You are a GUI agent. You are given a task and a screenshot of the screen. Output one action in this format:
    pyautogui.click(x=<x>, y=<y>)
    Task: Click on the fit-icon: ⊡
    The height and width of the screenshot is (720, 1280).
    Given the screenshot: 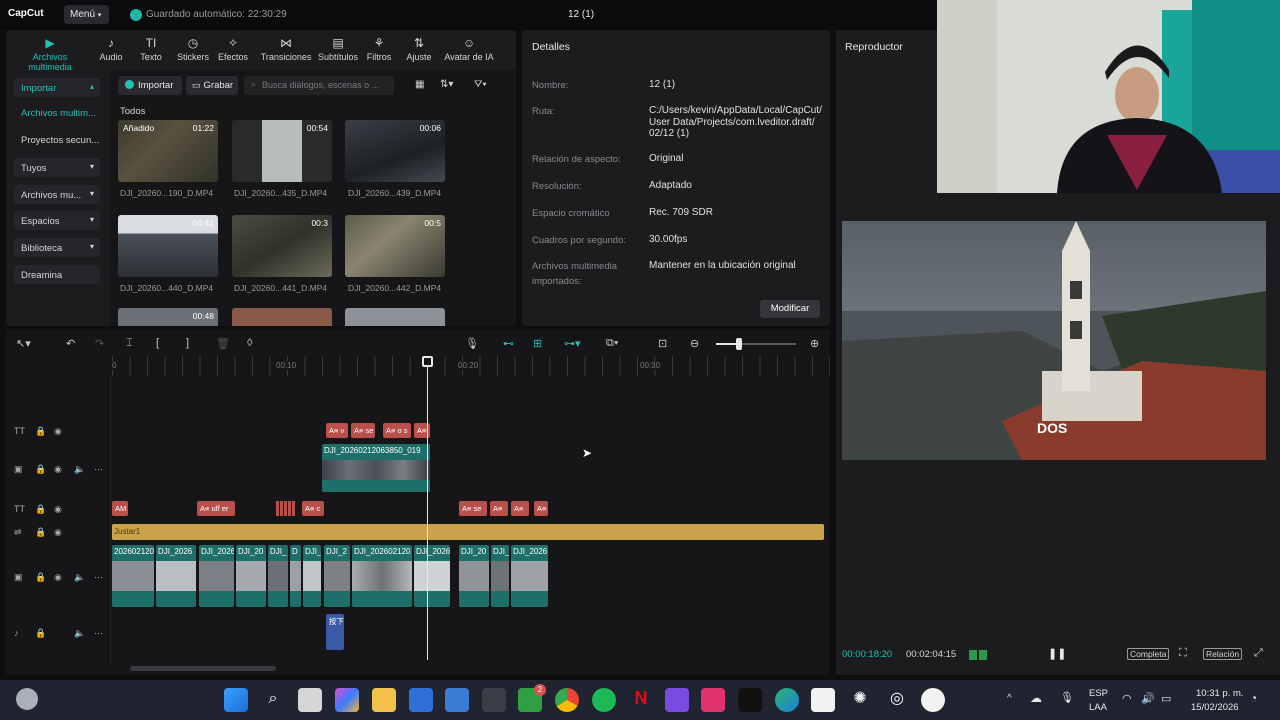 What is the action you would take?
    pyautogui.click(x=662, y=343)
    